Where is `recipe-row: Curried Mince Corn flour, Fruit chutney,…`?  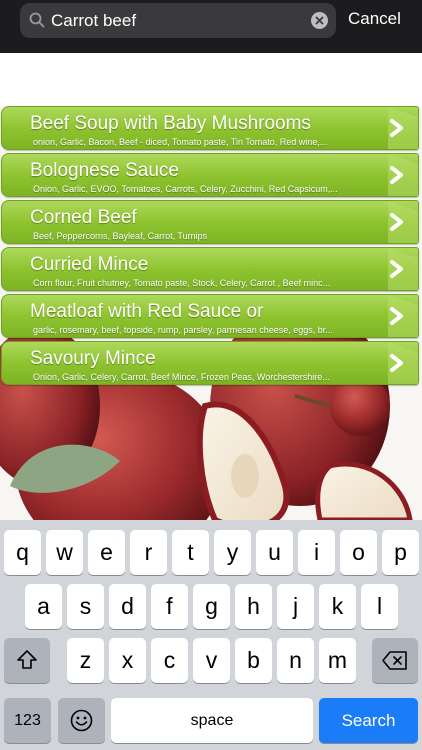 recipe-row: Curried Mince Corn flour, Fruit chutney,… is located at coordinates (210, 269).